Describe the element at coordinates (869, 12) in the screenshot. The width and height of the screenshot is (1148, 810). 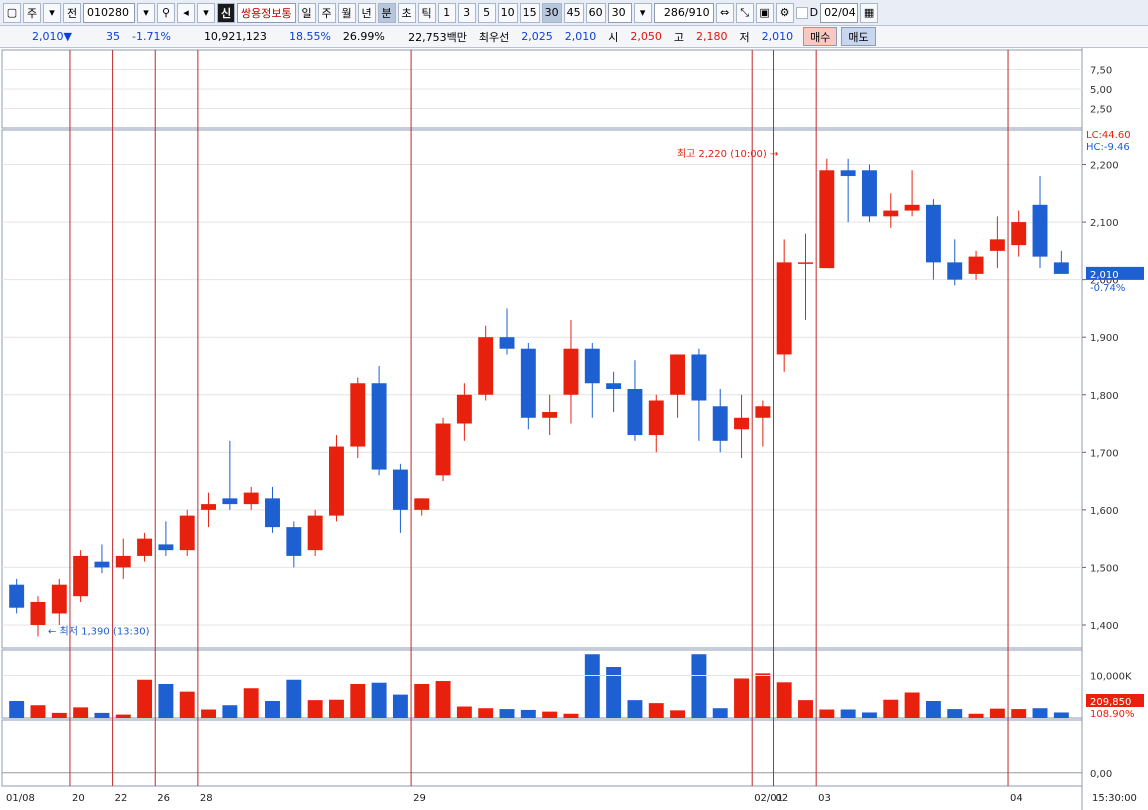
I see `calendar-icon: ▦` at that location.